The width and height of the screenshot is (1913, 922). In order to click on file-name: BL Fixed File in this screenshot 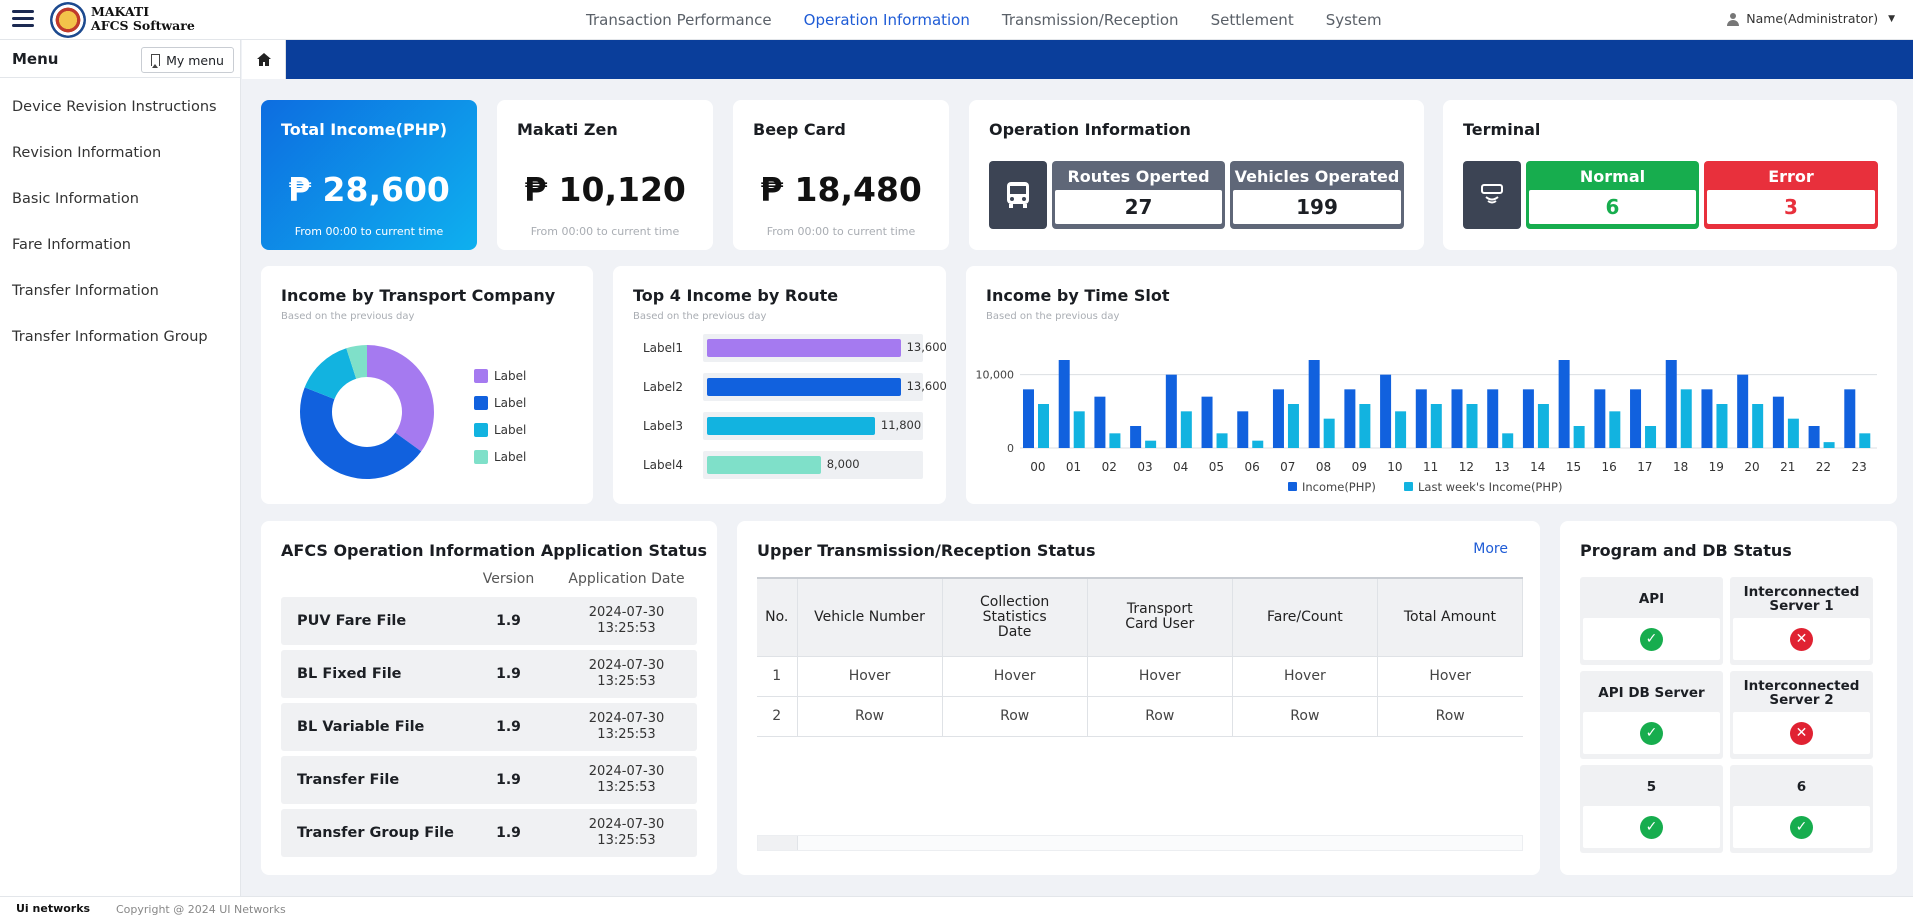, I will do `click(349, 674)`.